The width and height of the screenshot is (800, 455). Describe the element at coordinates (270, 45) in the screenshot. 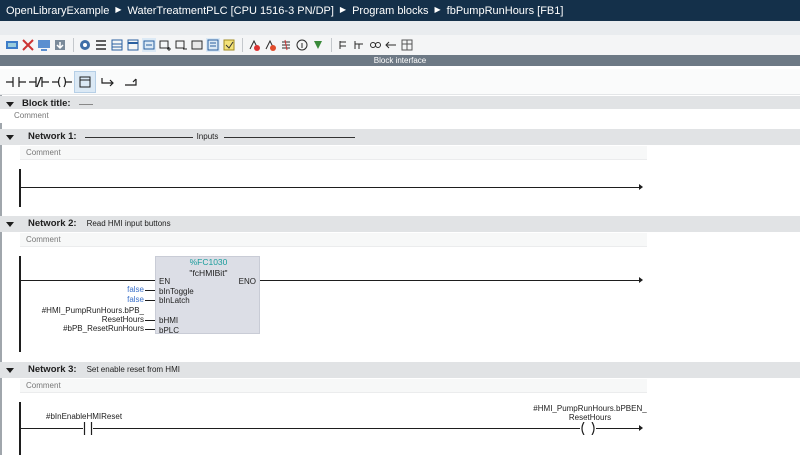

I see `warning-icon` at that location.